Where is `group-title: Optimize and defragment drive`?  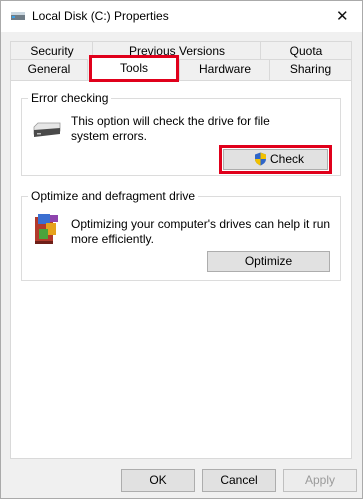
group-title: Optimize and defragment drive is located at coordinates (113, 196).